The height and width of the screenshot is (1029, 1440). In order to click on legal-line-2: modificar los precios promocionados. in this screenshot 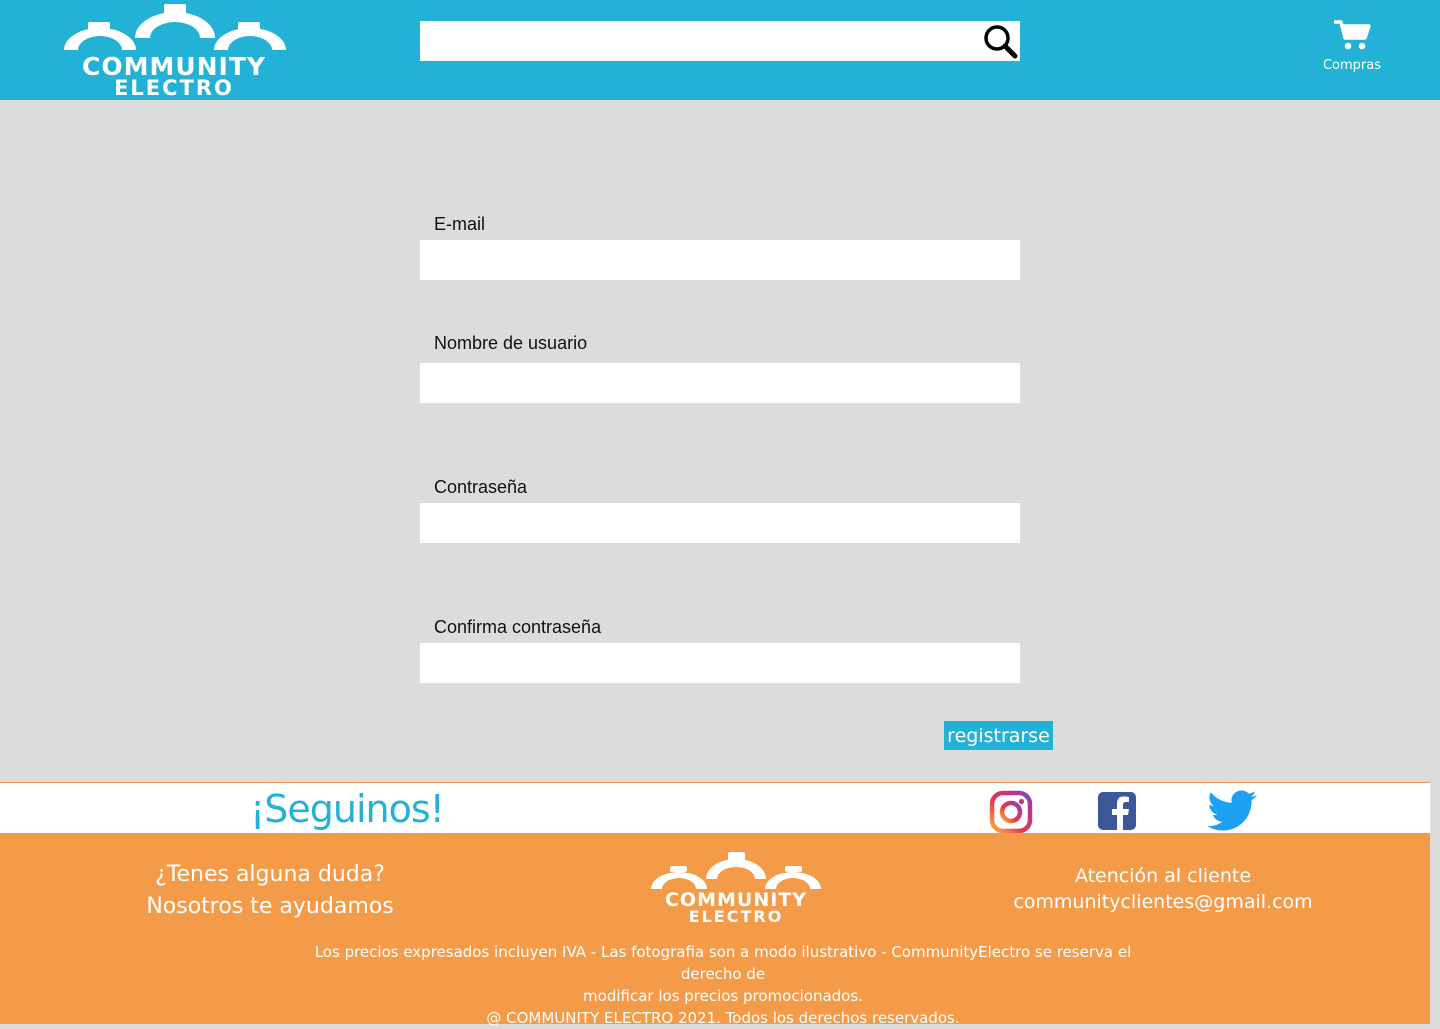, I will do `click(723, 996)`.